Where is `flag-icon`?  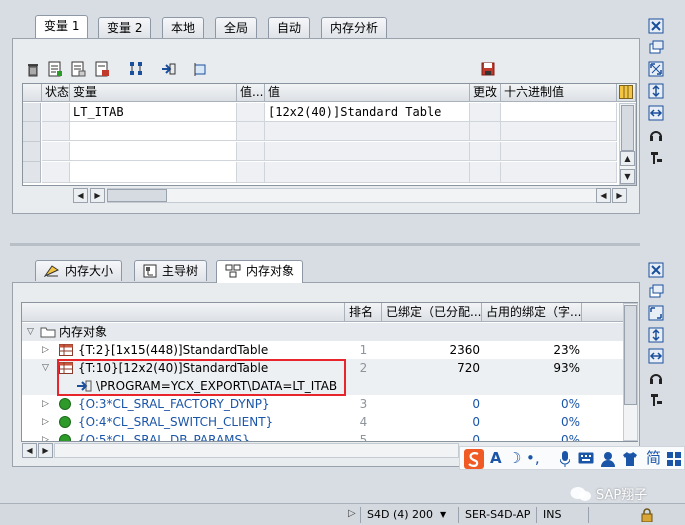
flag-icon is located at coordinates (200, 69).